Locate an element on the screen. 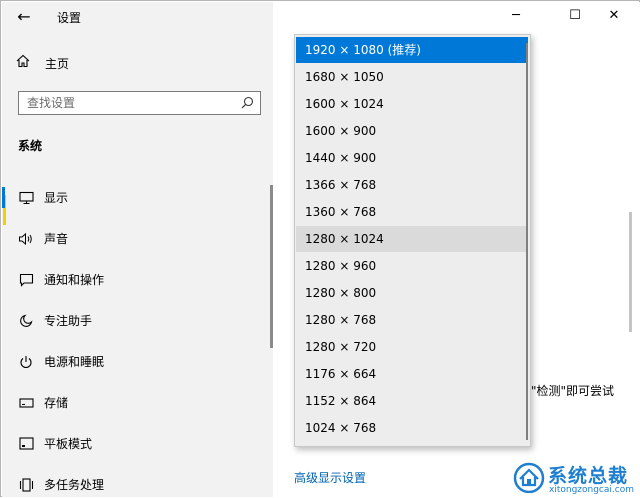 The image size is (640, 498). resolution-option: 1366 × 768 is located at coordinates (412, 185).